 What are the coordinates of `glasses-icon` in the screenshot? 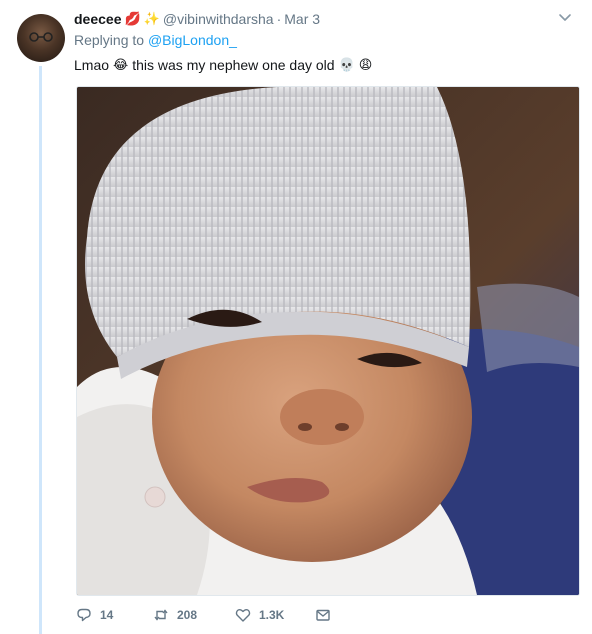 It's located at (41, 37).